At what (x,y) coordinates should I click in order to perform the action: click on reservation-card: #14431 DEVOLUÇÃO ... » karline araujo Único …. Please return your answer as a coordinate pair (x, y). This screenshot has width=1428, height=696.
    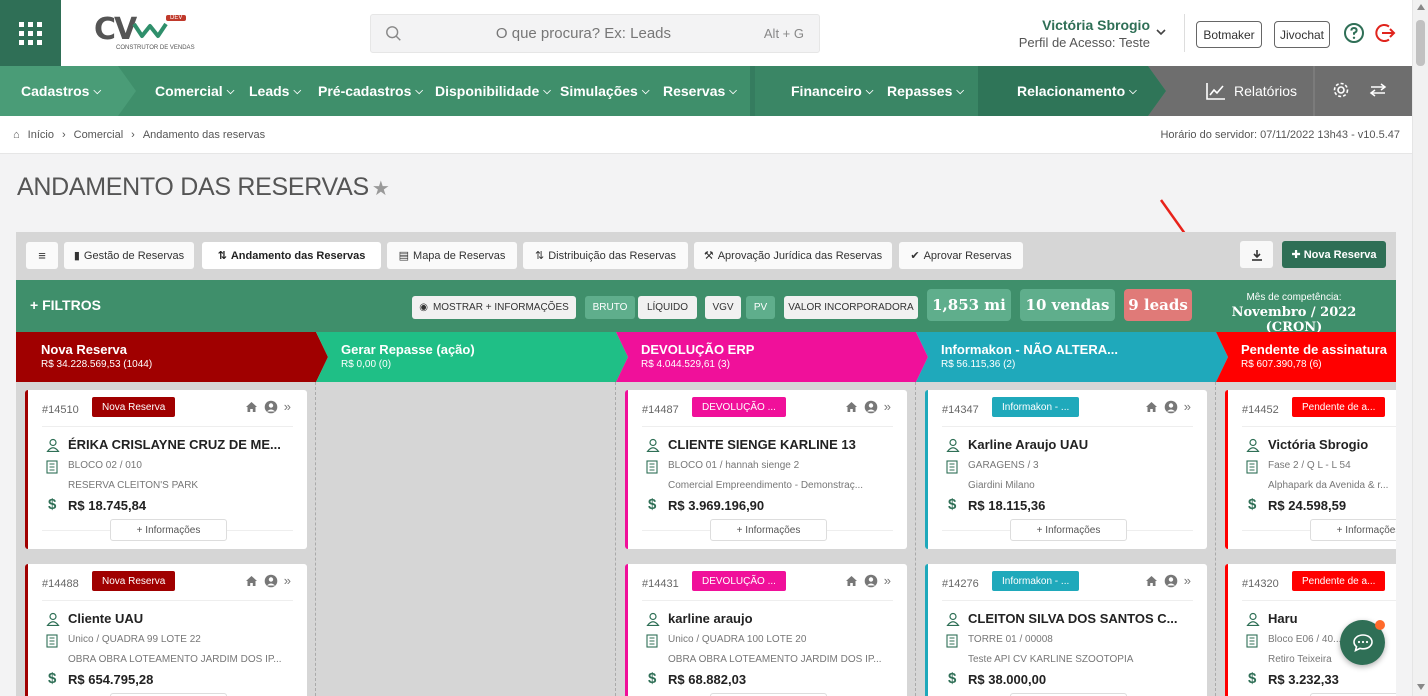
    Looking at the image, I should click on (766, 630).